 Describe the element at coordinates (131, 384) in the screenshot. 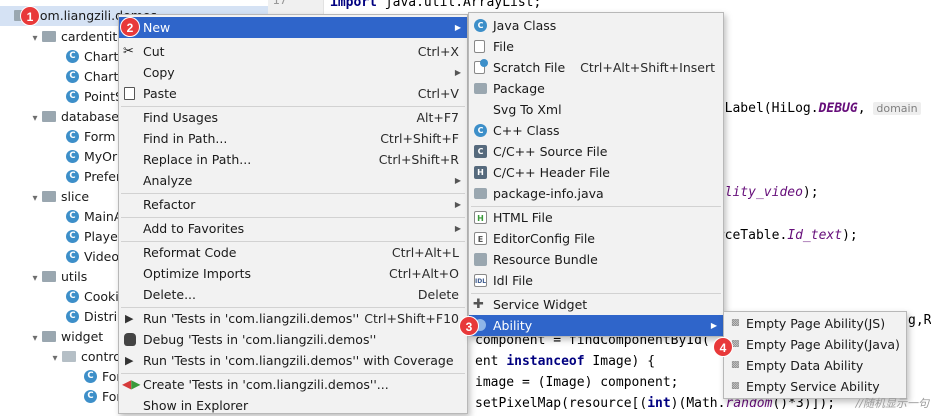

I see `create-test-icon: ◀▶` at that location.